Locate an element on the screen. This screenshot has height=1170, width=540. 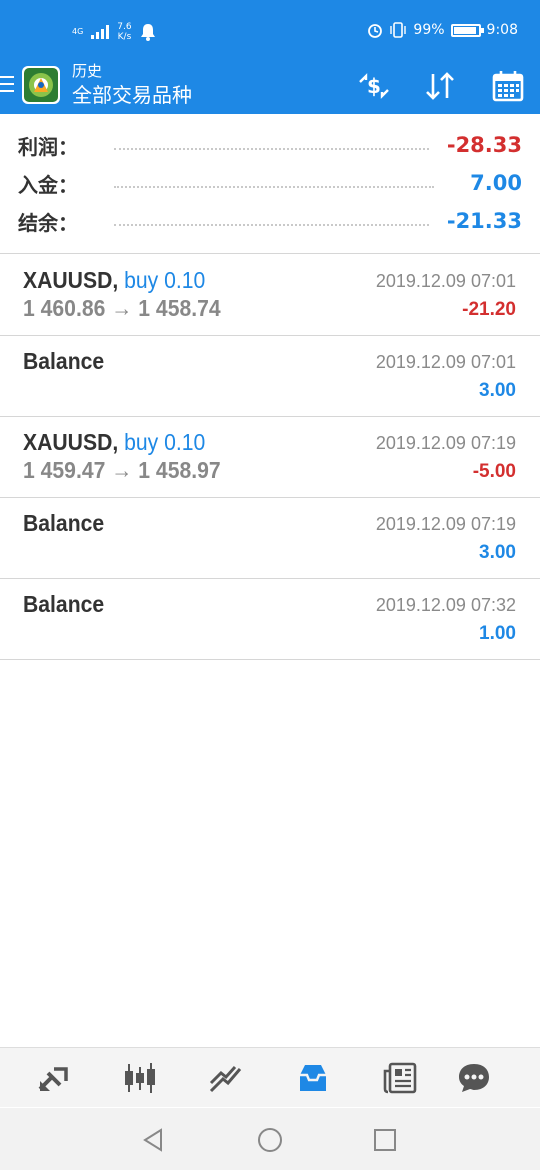
net-speed-unit: K/s is located at coordinates (124, 37).